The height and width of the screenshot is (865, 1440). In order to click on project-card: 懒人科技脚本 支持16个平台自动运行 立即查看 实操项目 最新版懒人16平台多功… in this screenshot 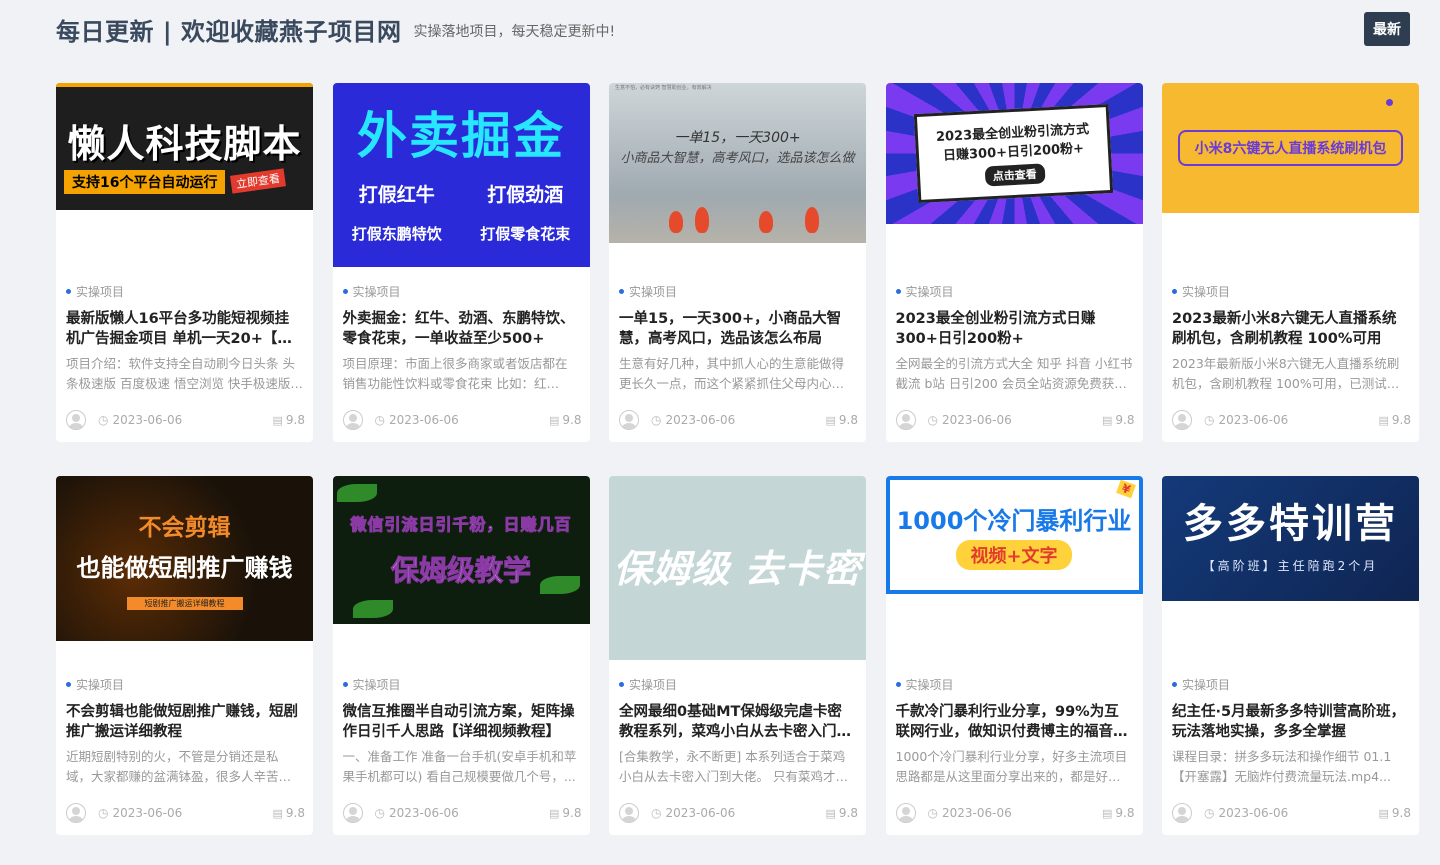, I will do `click(184, 262)`.